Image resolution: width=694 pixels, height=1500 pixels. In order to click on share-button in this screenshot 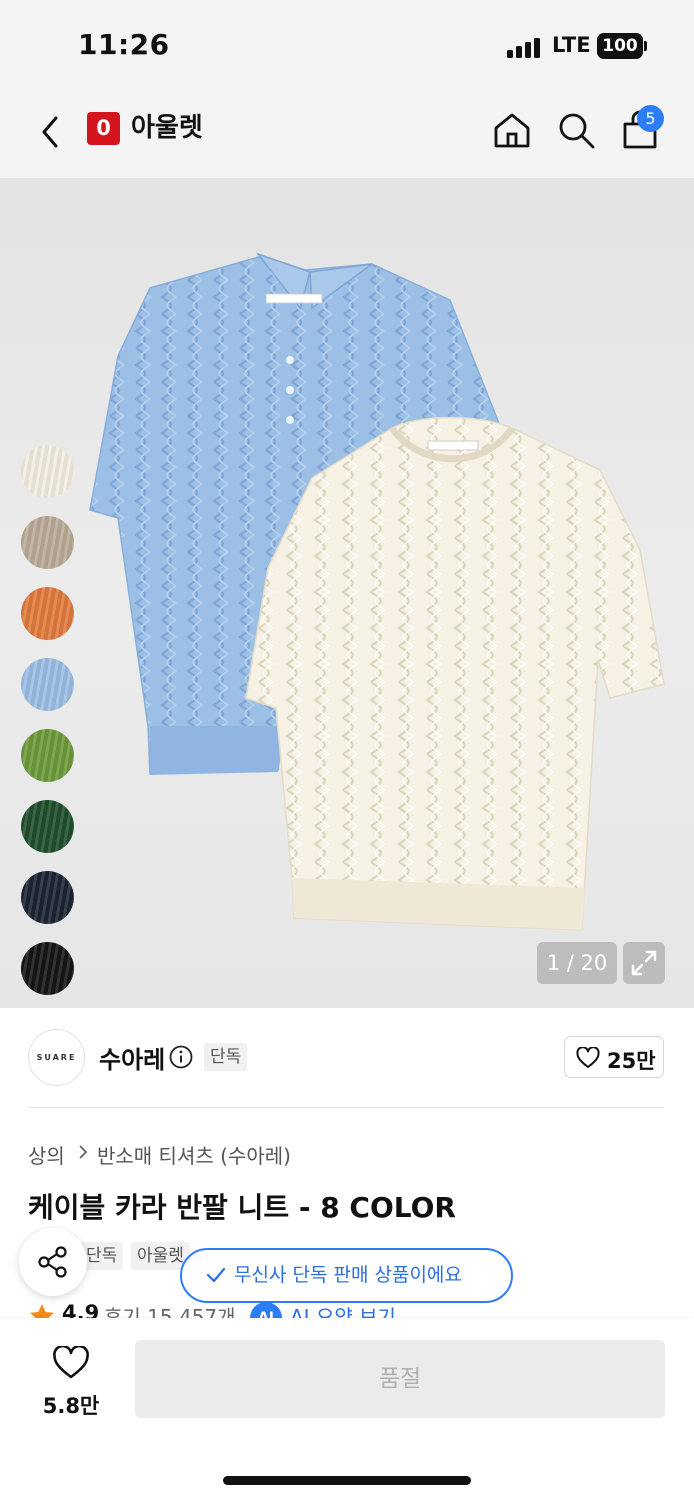, I will do `click(53, 1262)`.